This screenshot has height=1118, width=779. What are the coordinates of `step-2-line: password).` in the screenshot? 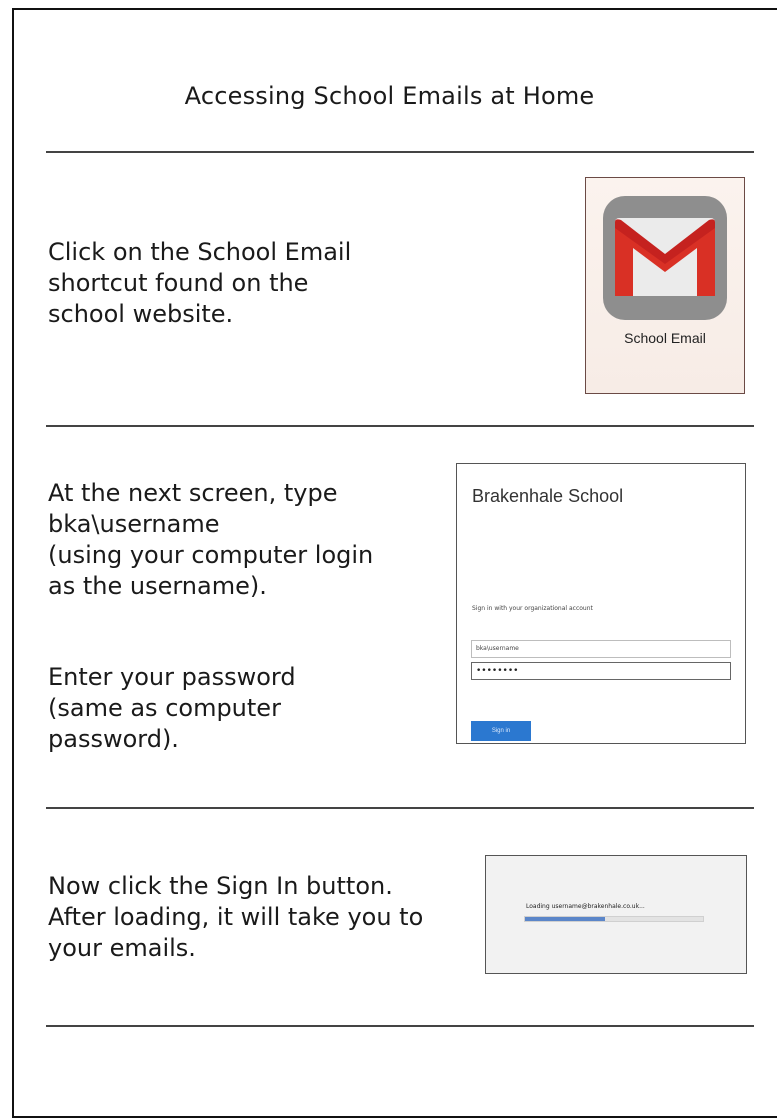 It's located at (113, 739).